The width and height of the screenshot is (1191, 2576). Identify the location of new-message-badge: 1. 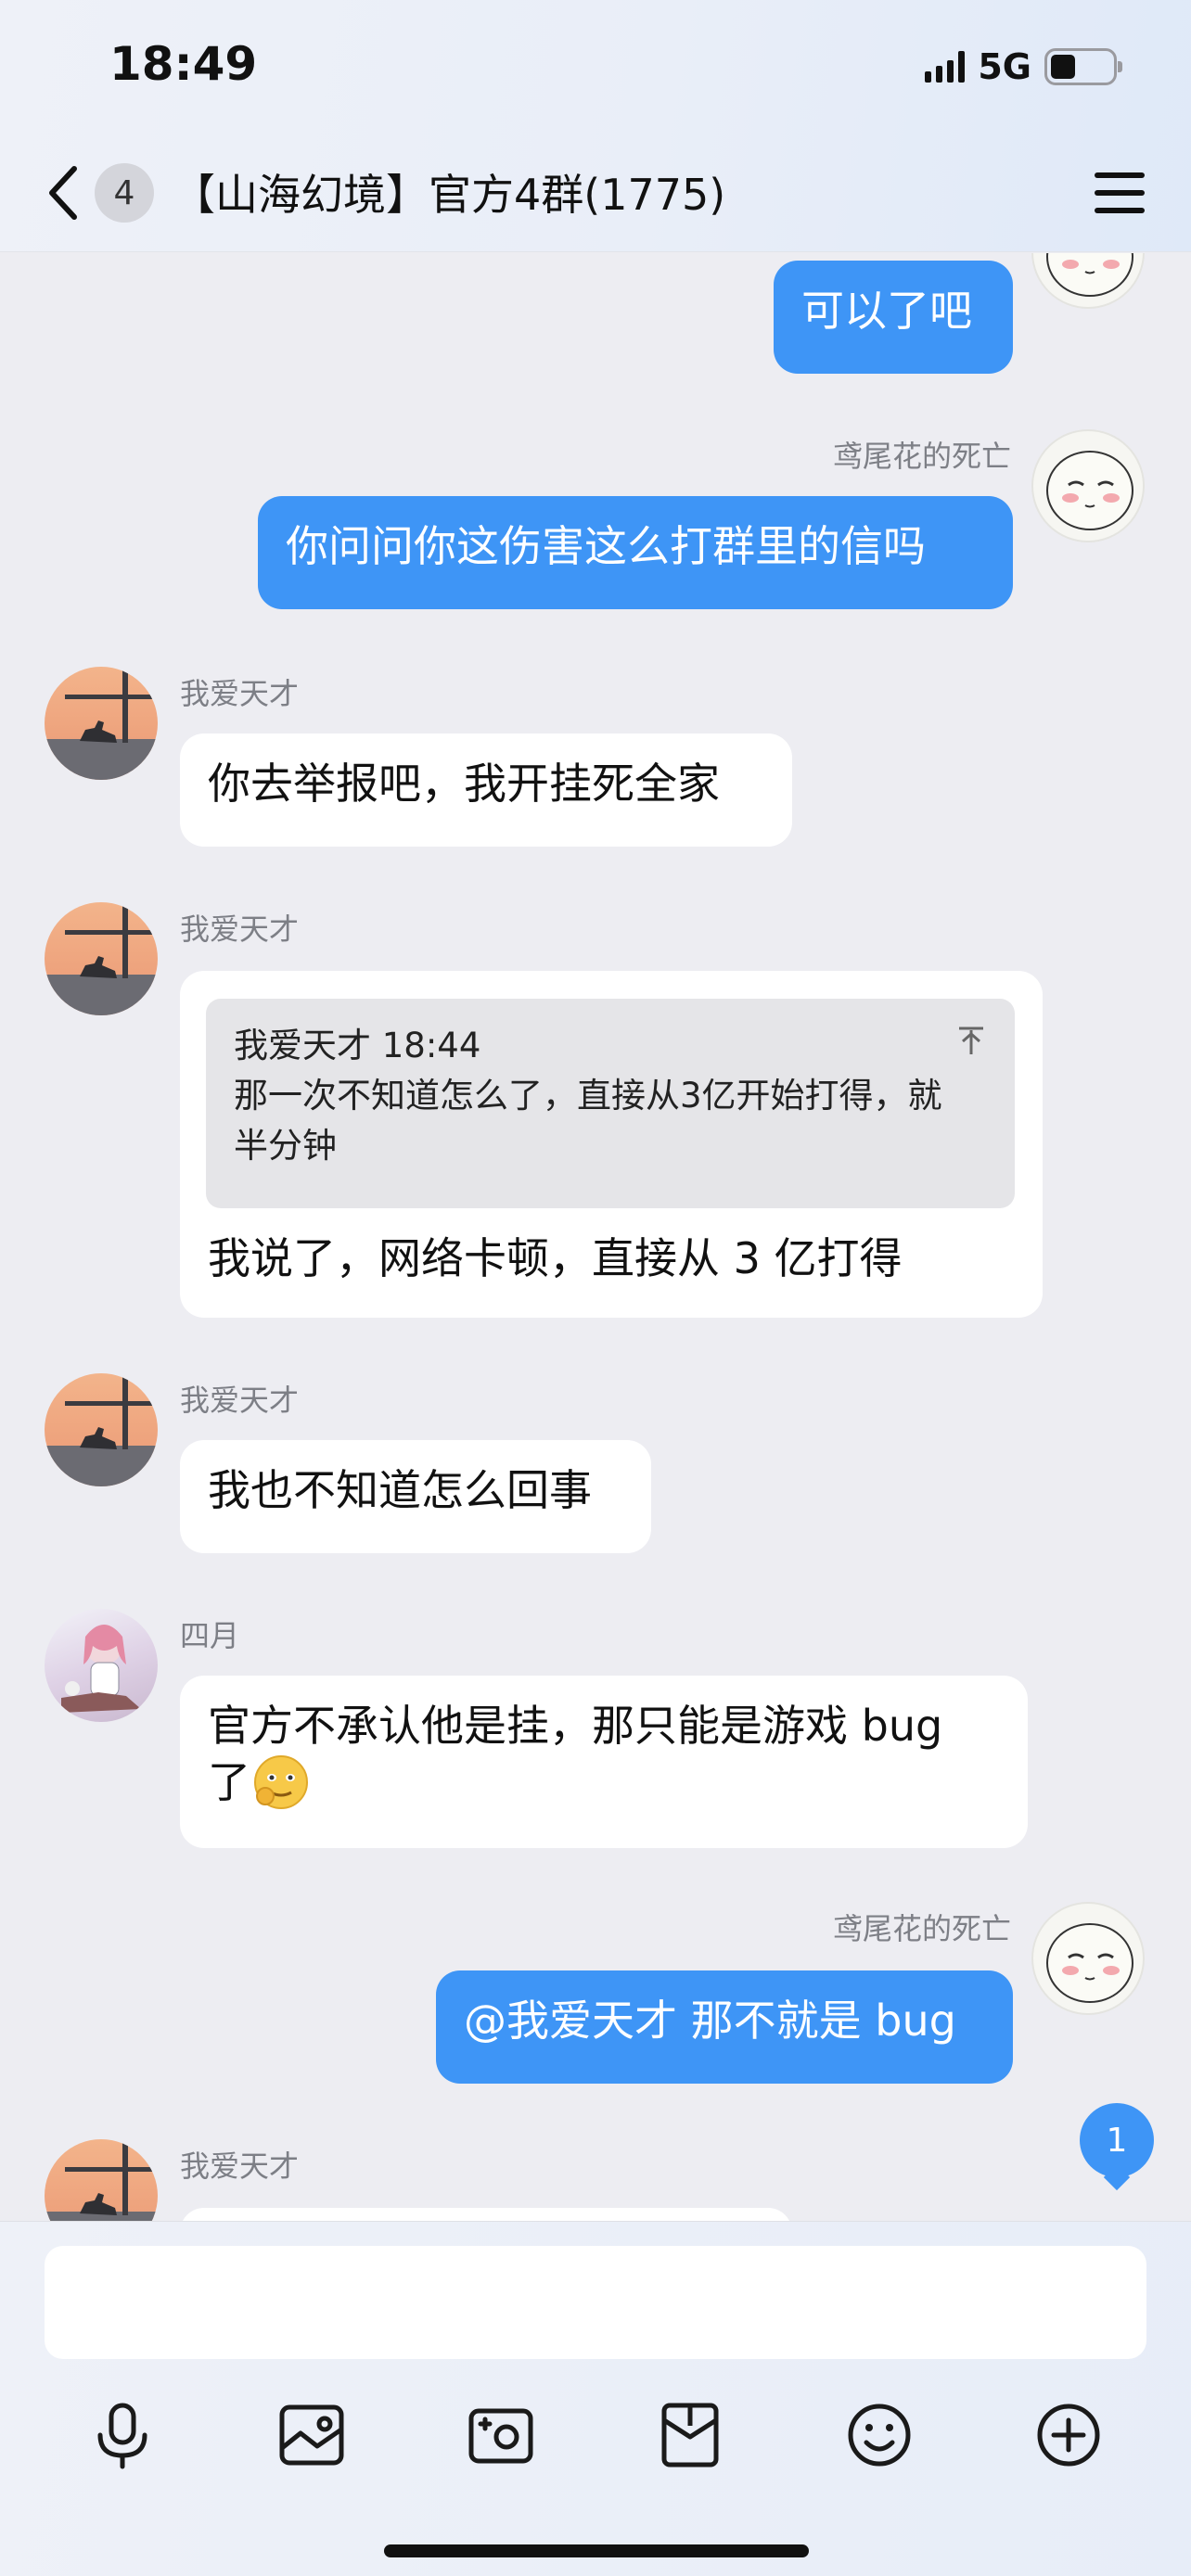
(1117, 2140).